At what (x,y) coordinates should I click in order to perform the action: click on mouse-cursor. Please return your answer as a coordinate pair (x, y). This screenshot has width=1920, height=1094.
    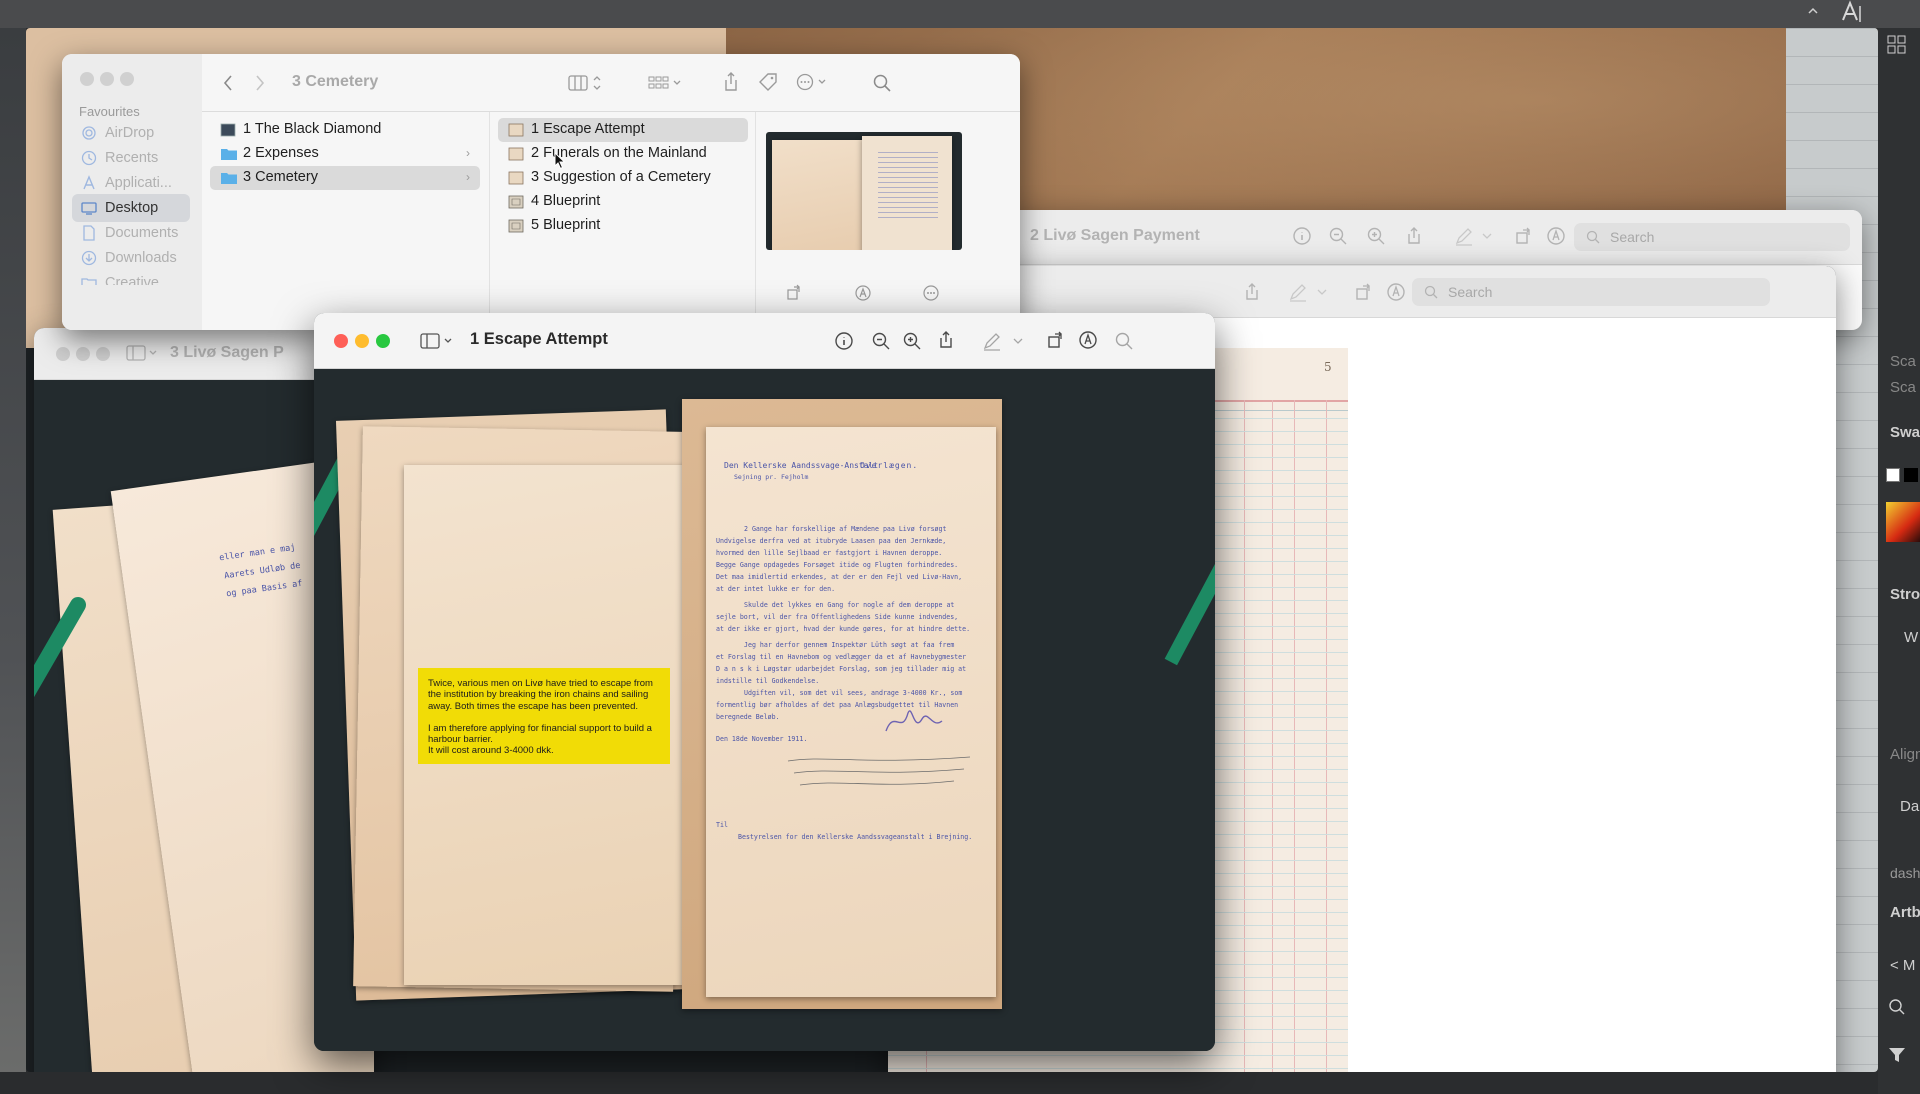
    Looking at the image, I should click on (560, 161).